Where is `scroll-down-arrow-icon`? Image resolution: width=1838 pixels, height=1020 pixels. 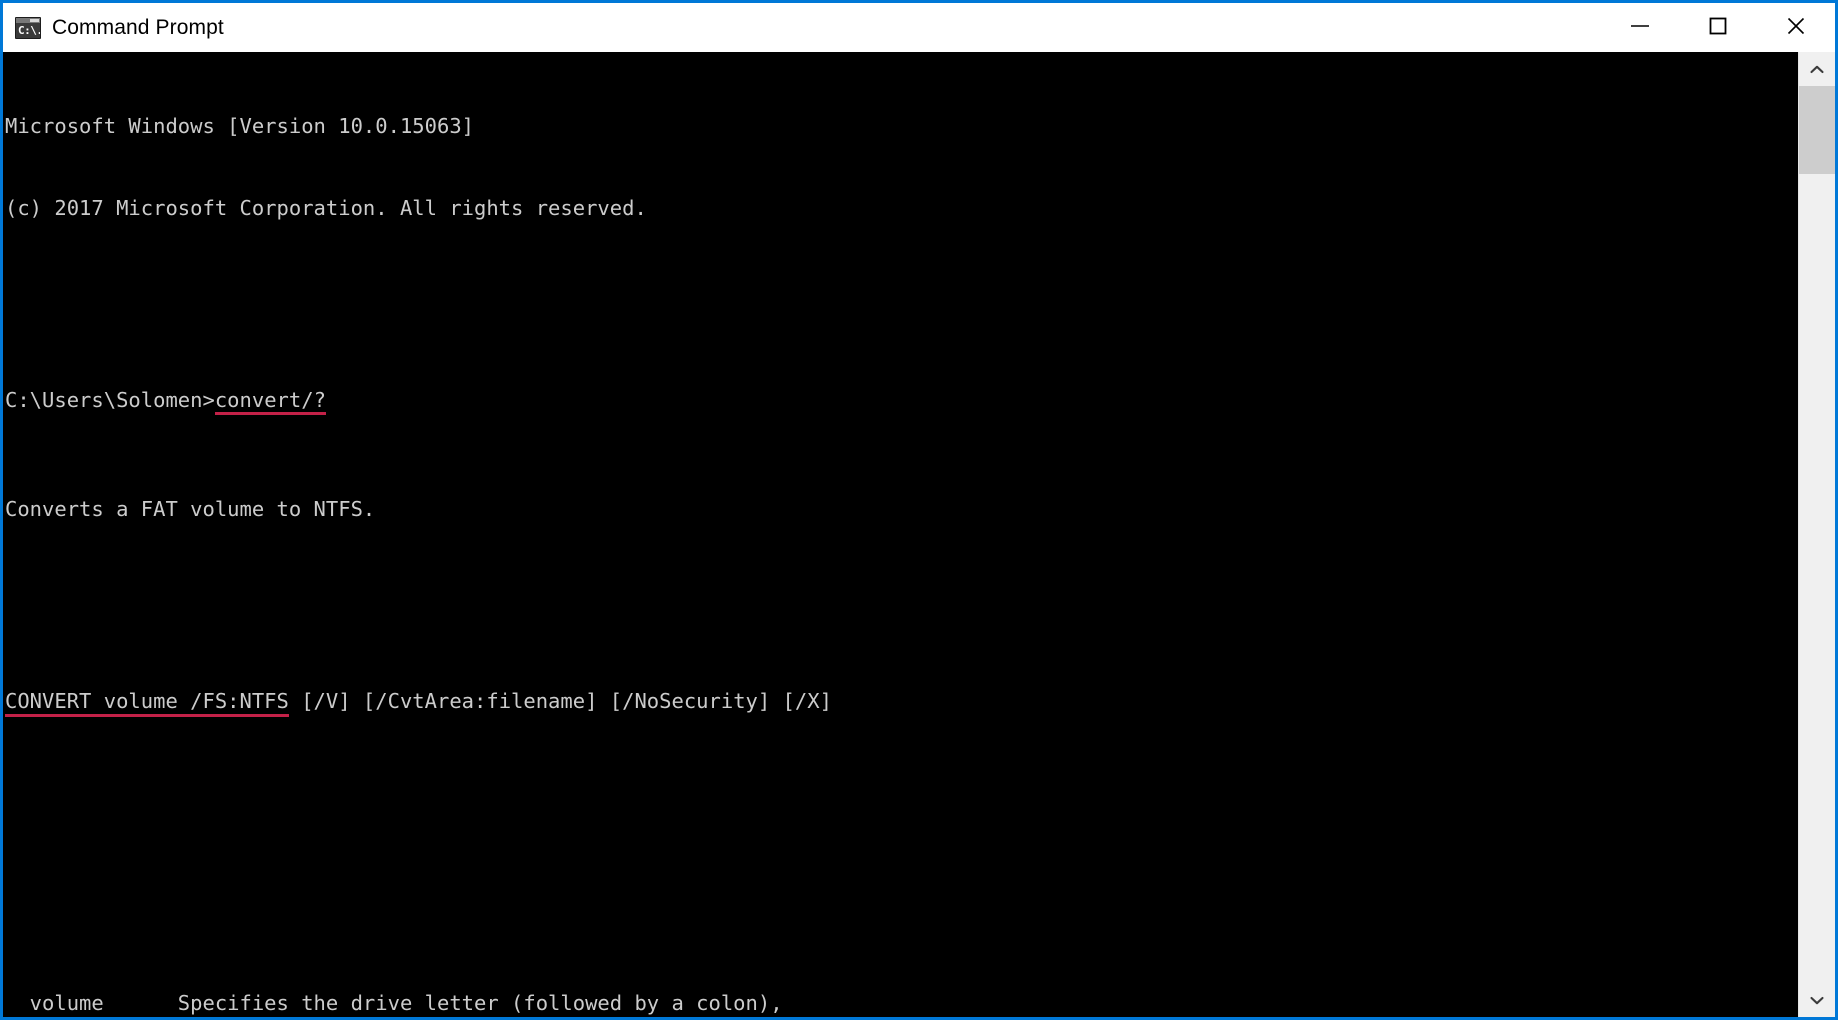 scroll-down-arrow-icon is located at coordinates (1817, 1000).